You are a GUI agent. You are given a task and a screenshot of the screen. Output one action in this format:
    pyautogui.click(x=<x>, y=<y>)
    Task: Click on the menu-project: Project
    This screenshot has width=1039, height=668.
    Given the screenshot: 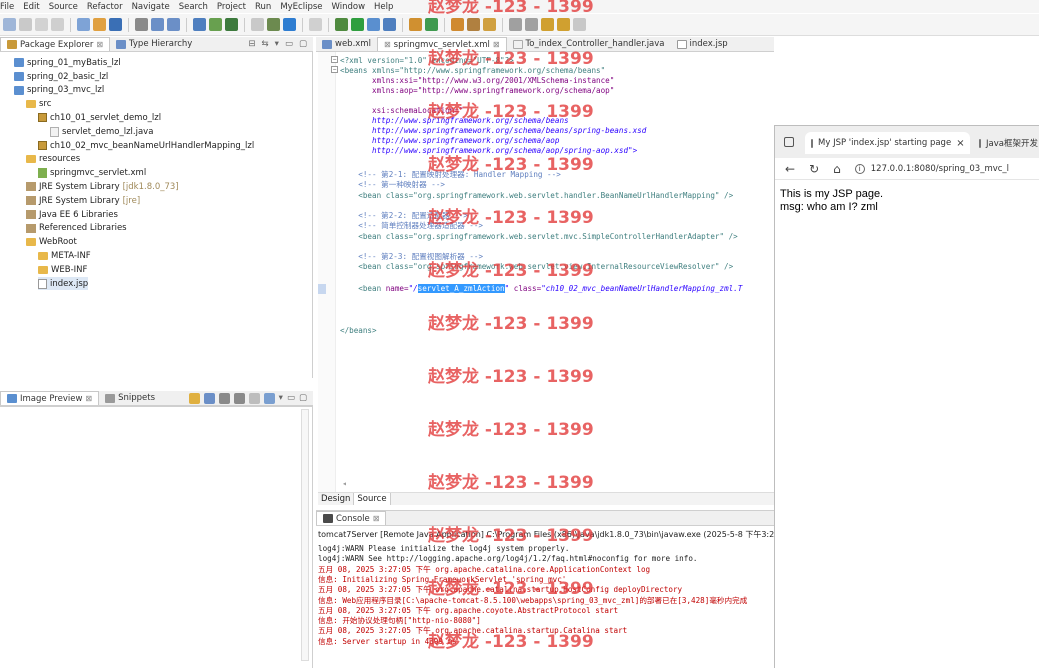 What is the action you would take?
    pyautogui.click(x=231, y=7)
    